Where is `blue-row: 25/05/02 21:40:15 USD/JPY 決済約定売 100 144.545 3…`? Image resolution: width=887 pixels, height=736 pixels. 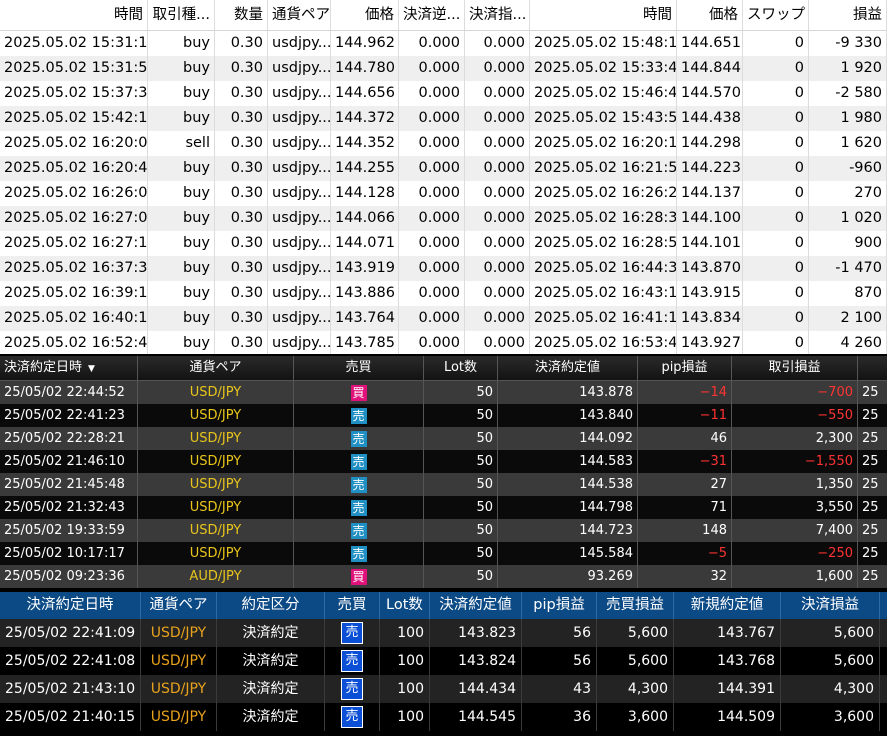 blue-row: 25/05/02 21:40:15 USD/JPY 決済約定売 100 144.545 3… is located at coordinates (443, 717).